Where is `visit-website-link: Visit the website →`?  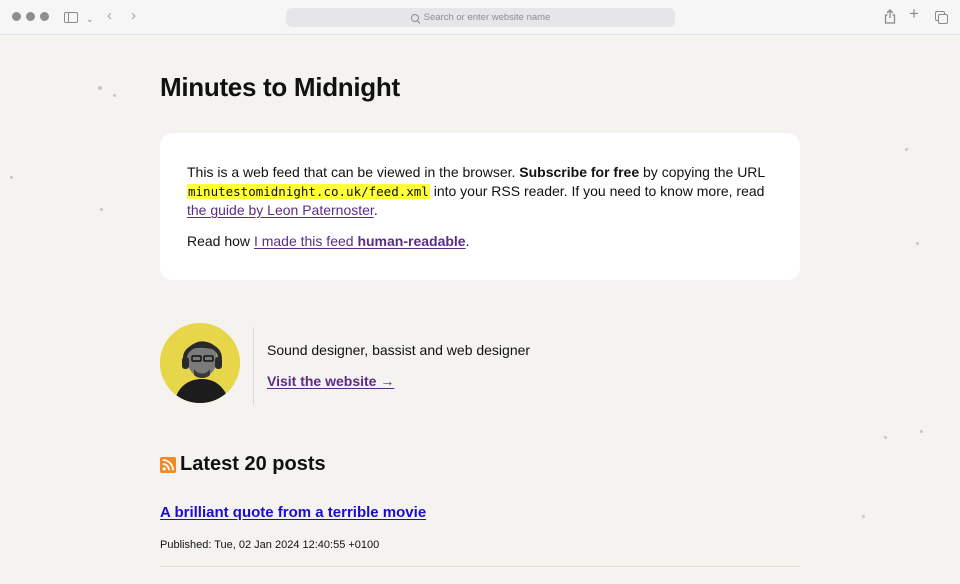 visit-website-link: Visit the website → is located at coordinates (330, 381).